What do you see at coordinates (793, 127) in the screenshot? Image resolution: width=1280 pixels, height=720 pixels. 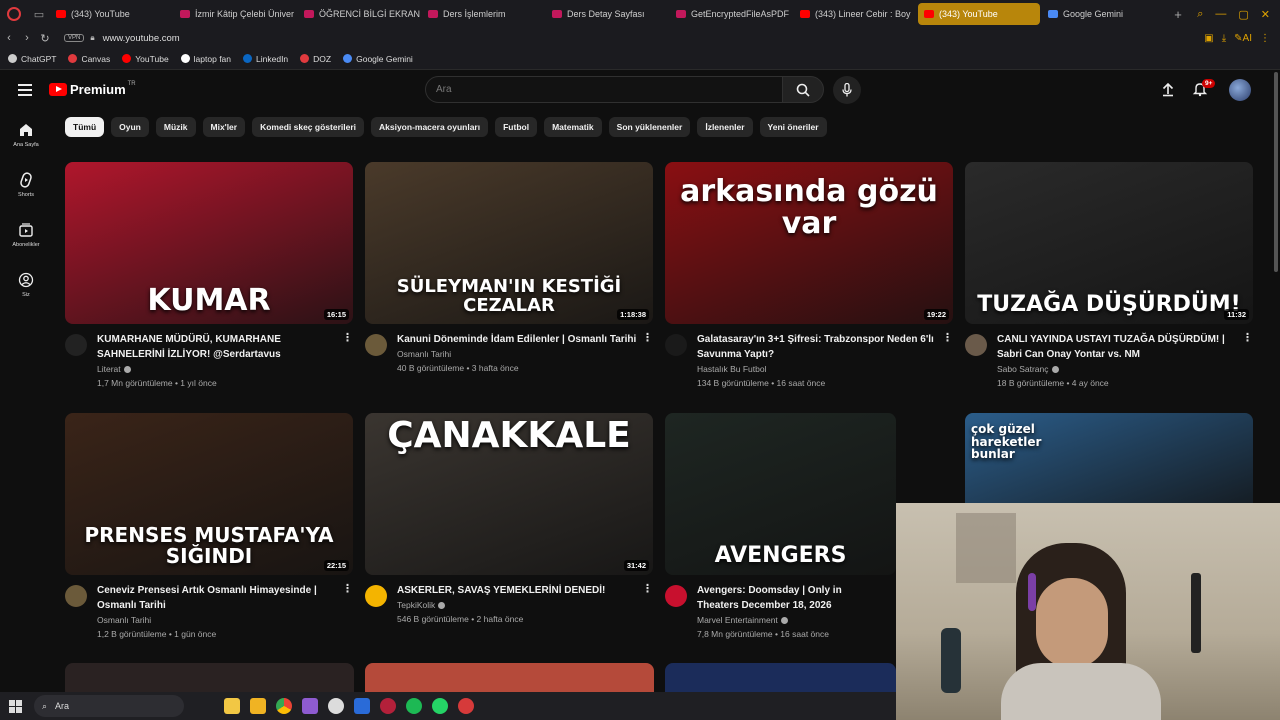 I see `filter-chip: Yeni öneriler` at bounding box center [793, 127].